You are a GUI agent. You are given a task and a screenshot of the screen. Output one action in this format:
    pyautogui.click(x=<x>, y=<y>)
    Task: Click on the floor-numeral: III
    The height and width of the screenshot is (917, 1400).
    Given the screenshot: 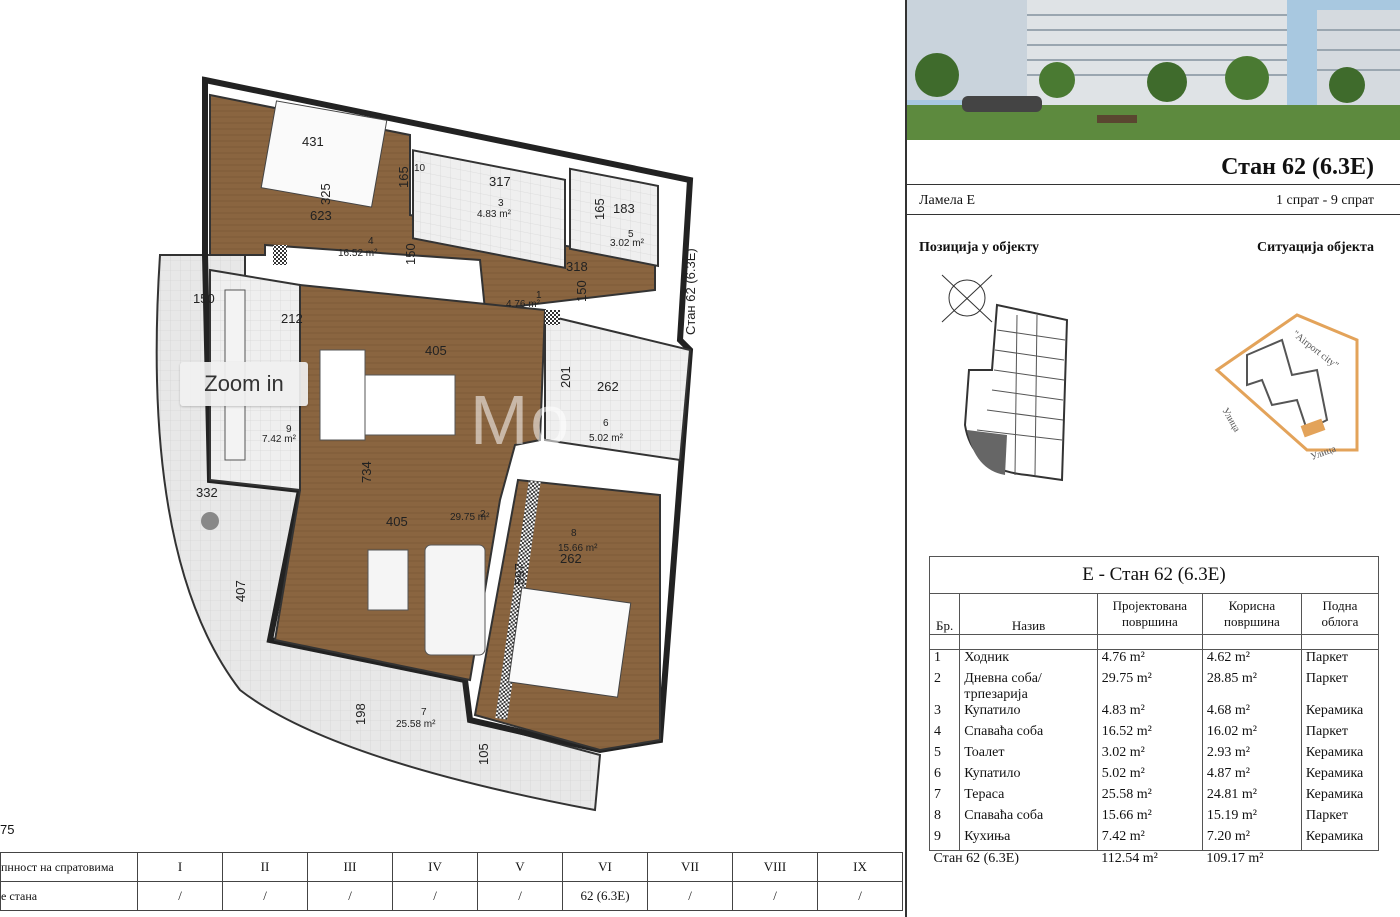 What is the action you would take?
    pyautogui.click(x=350, y=867)
    